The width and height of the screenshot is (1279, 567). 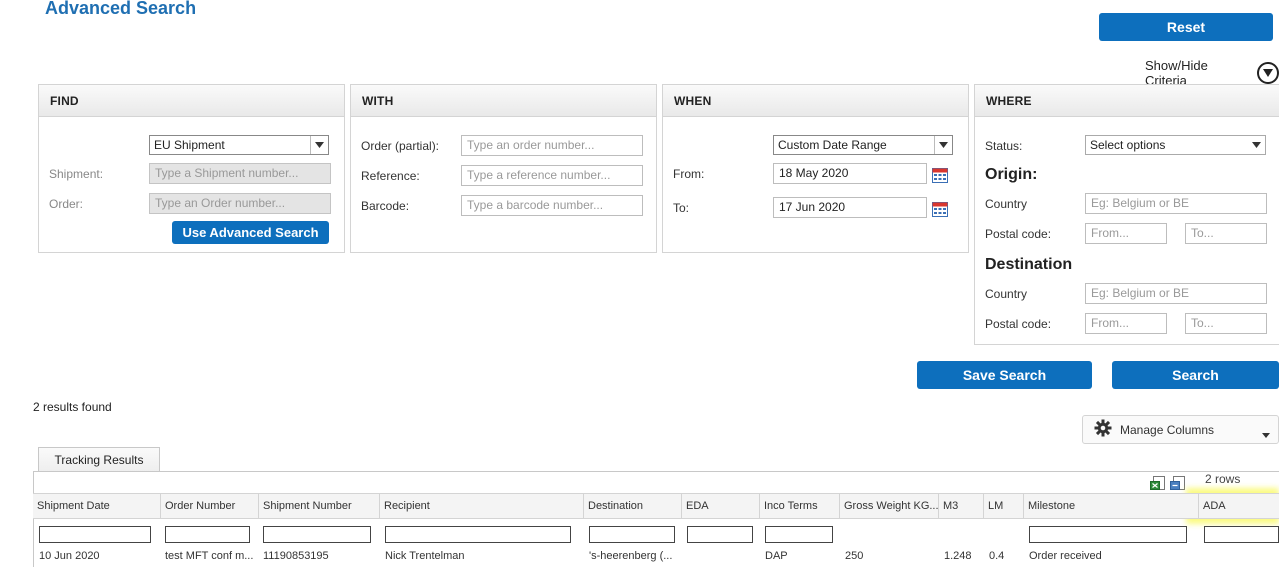 What do you see at coordinates (1195, 375) in the screenshot?
I see `search-button: Search` at bounding box center [1195, 375].